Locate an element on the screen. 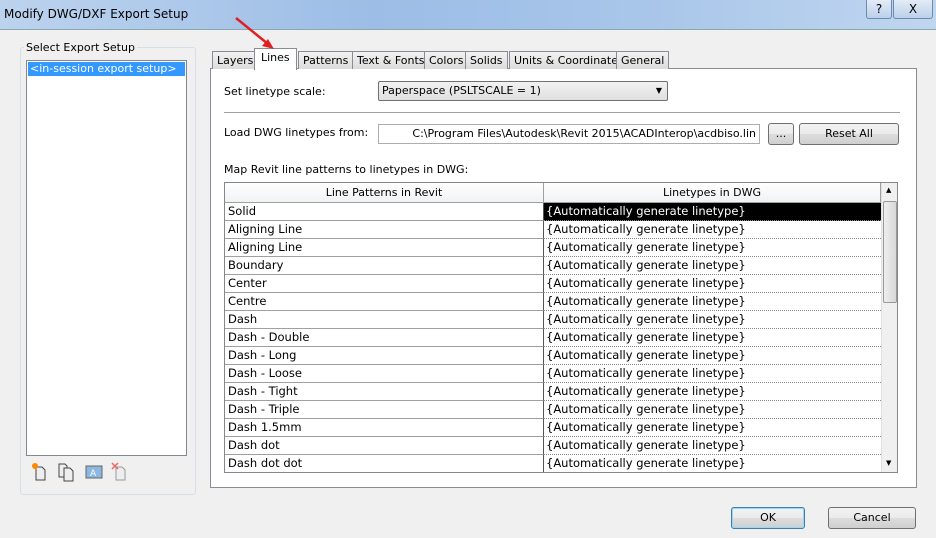  tab-solids: Solids is located at coordinates (486, 60).